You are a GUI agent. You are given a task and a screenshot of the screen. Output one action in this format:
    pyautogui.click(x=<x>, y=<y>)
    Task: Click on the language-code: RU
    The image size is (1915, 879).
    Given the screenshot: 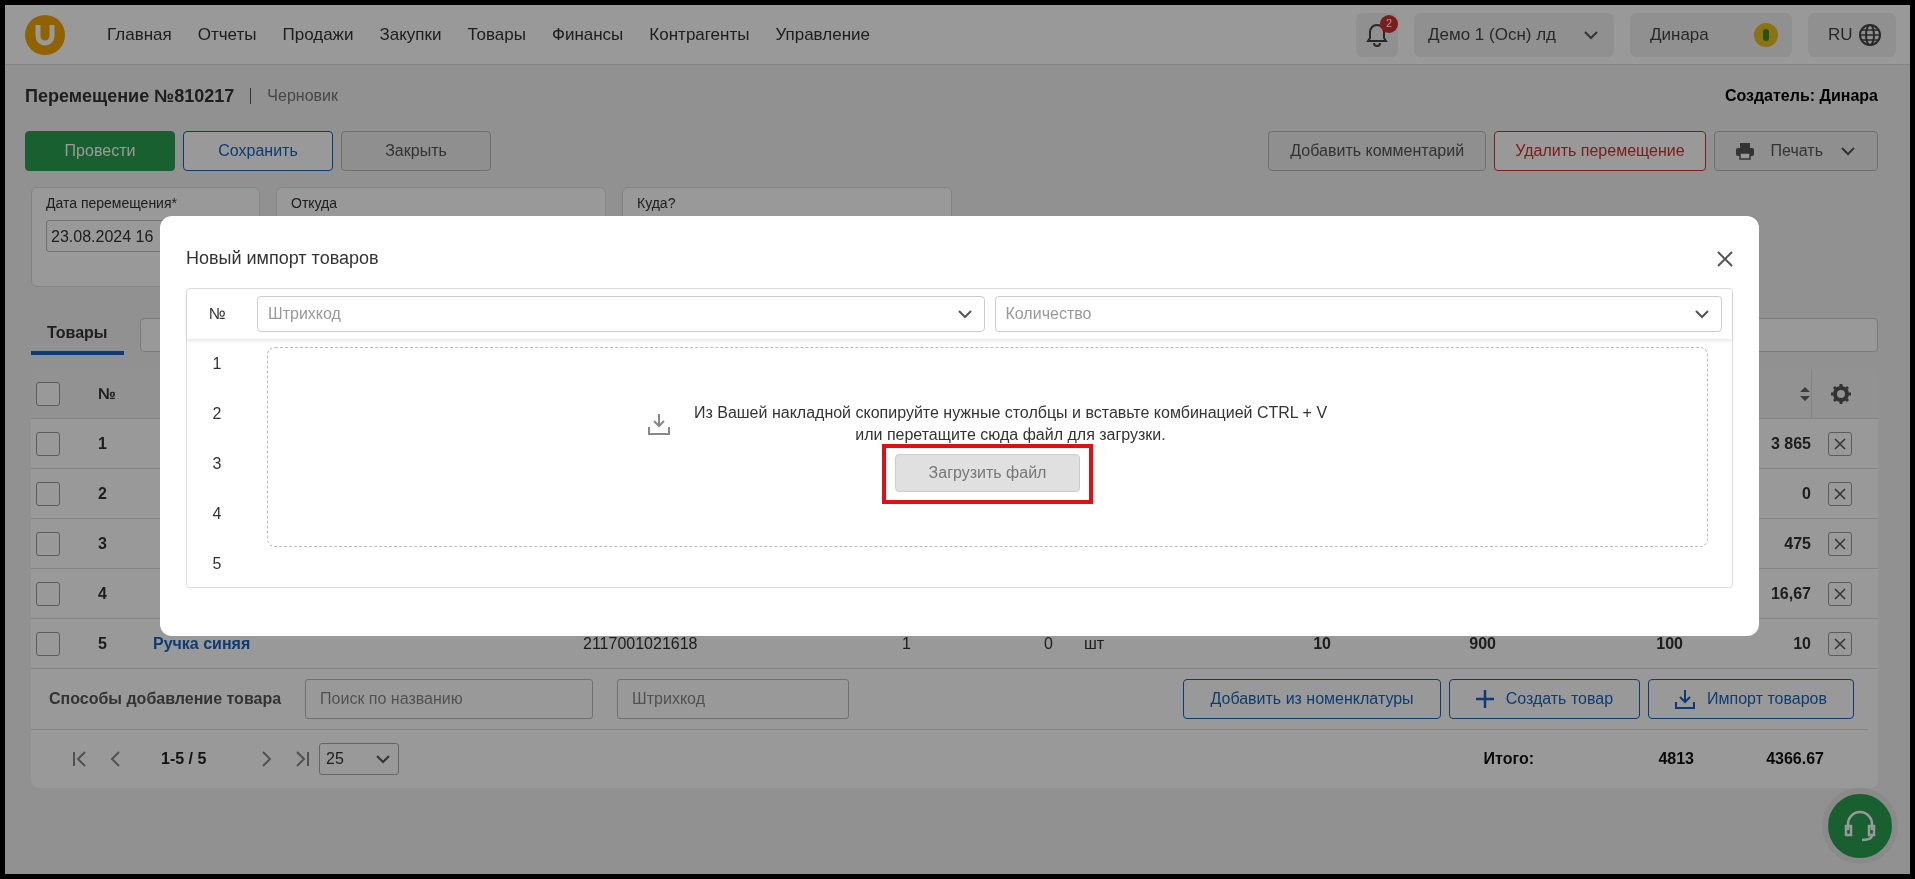 What is the action you would take?
    pyautogui.click(x=1840, y=34)
    